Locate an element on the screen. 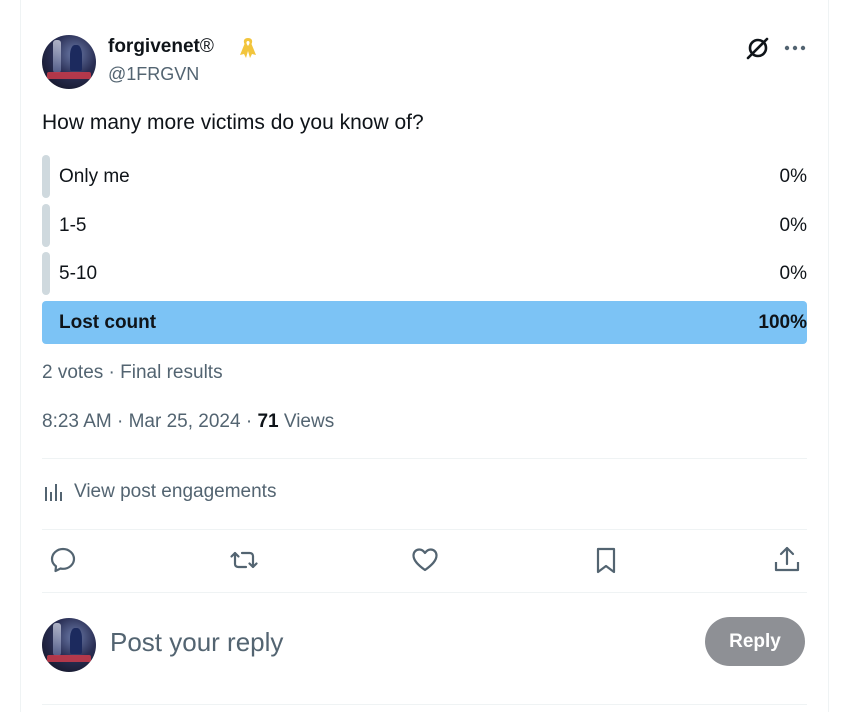 Image resolution: width=847 pixels, height=712 pixels. views-label: Views is located at coordinates (306, 421).